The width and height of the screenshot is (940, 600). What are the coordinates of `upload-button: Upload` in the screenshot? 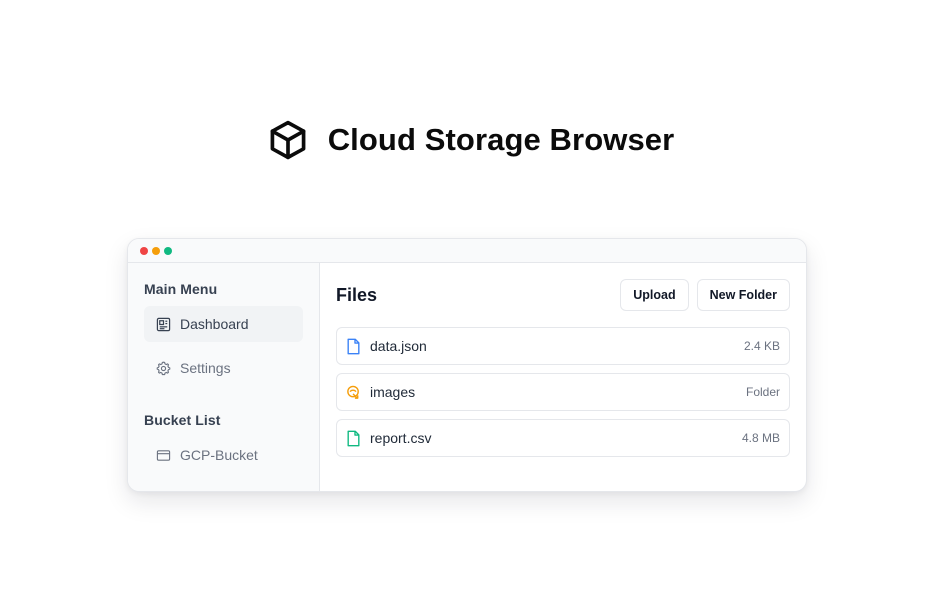 It's located at (654, 295).